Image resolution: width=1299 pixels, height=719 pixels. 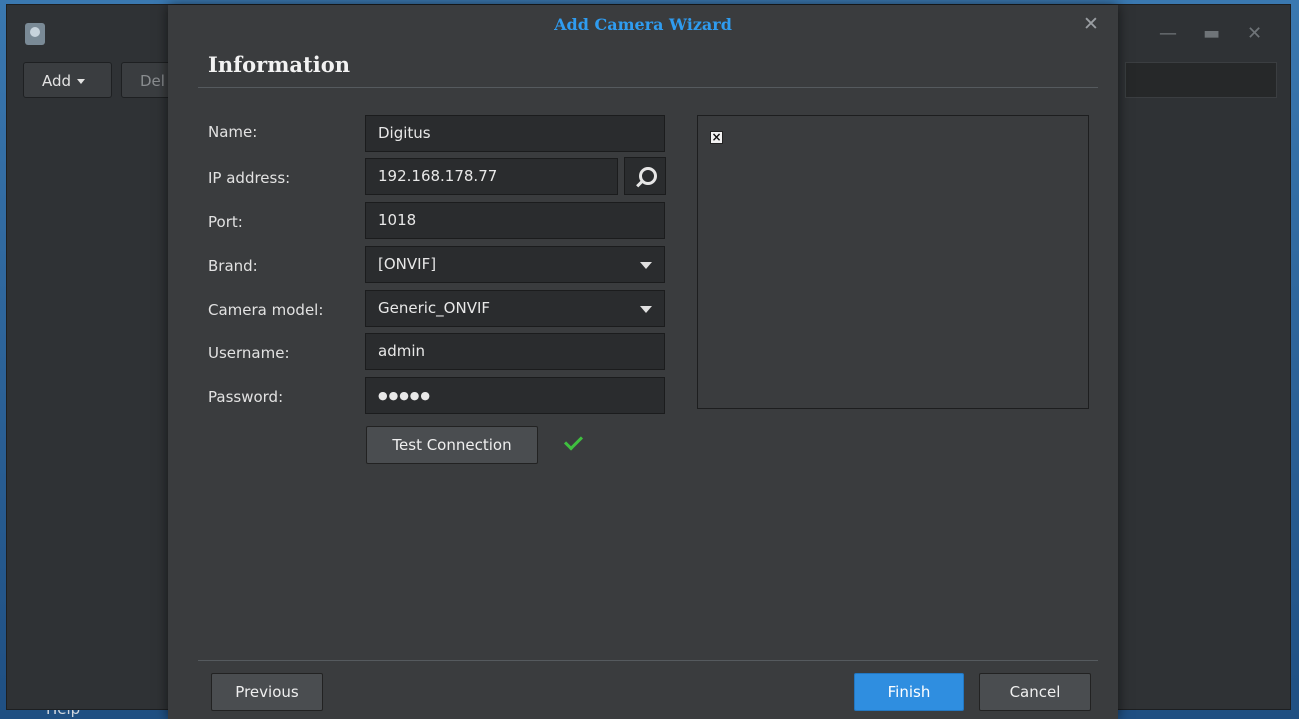 What do you see at coordinates (397, 220) in the screenshot?
I see `port-value: 1018` at bounding box center [397, 220].